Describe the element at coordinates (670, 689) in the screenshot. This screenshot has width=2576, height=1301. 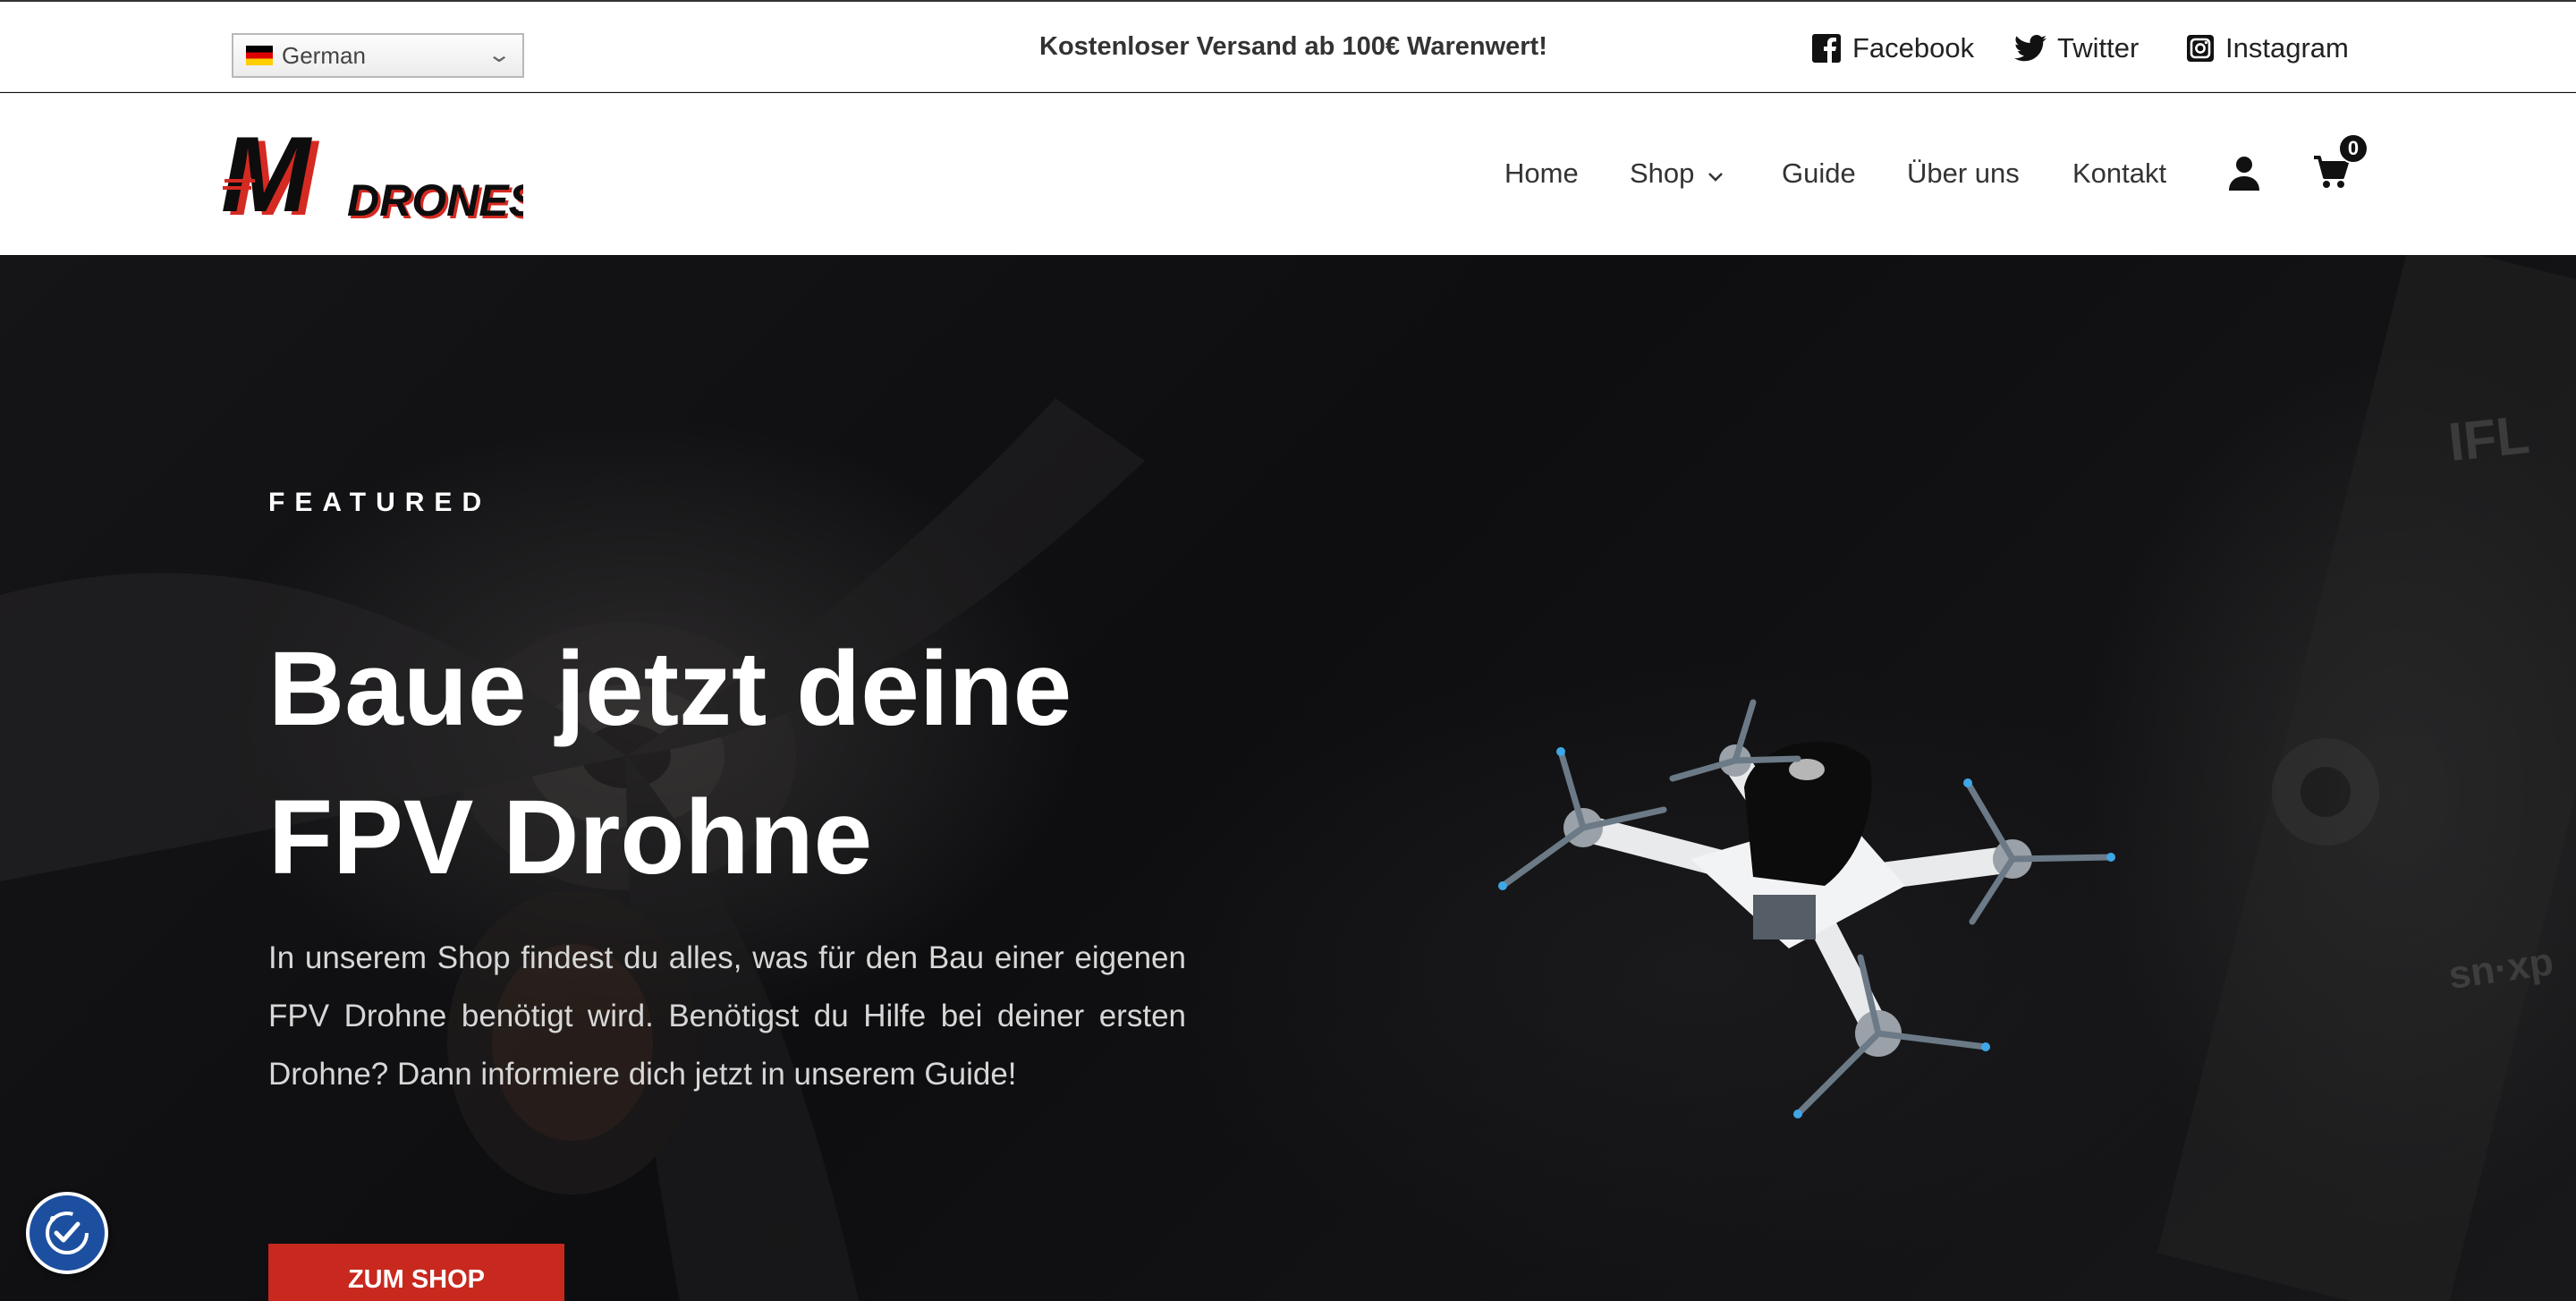
I see `hero-title-line-1: Baue jetzt deine` at that location.